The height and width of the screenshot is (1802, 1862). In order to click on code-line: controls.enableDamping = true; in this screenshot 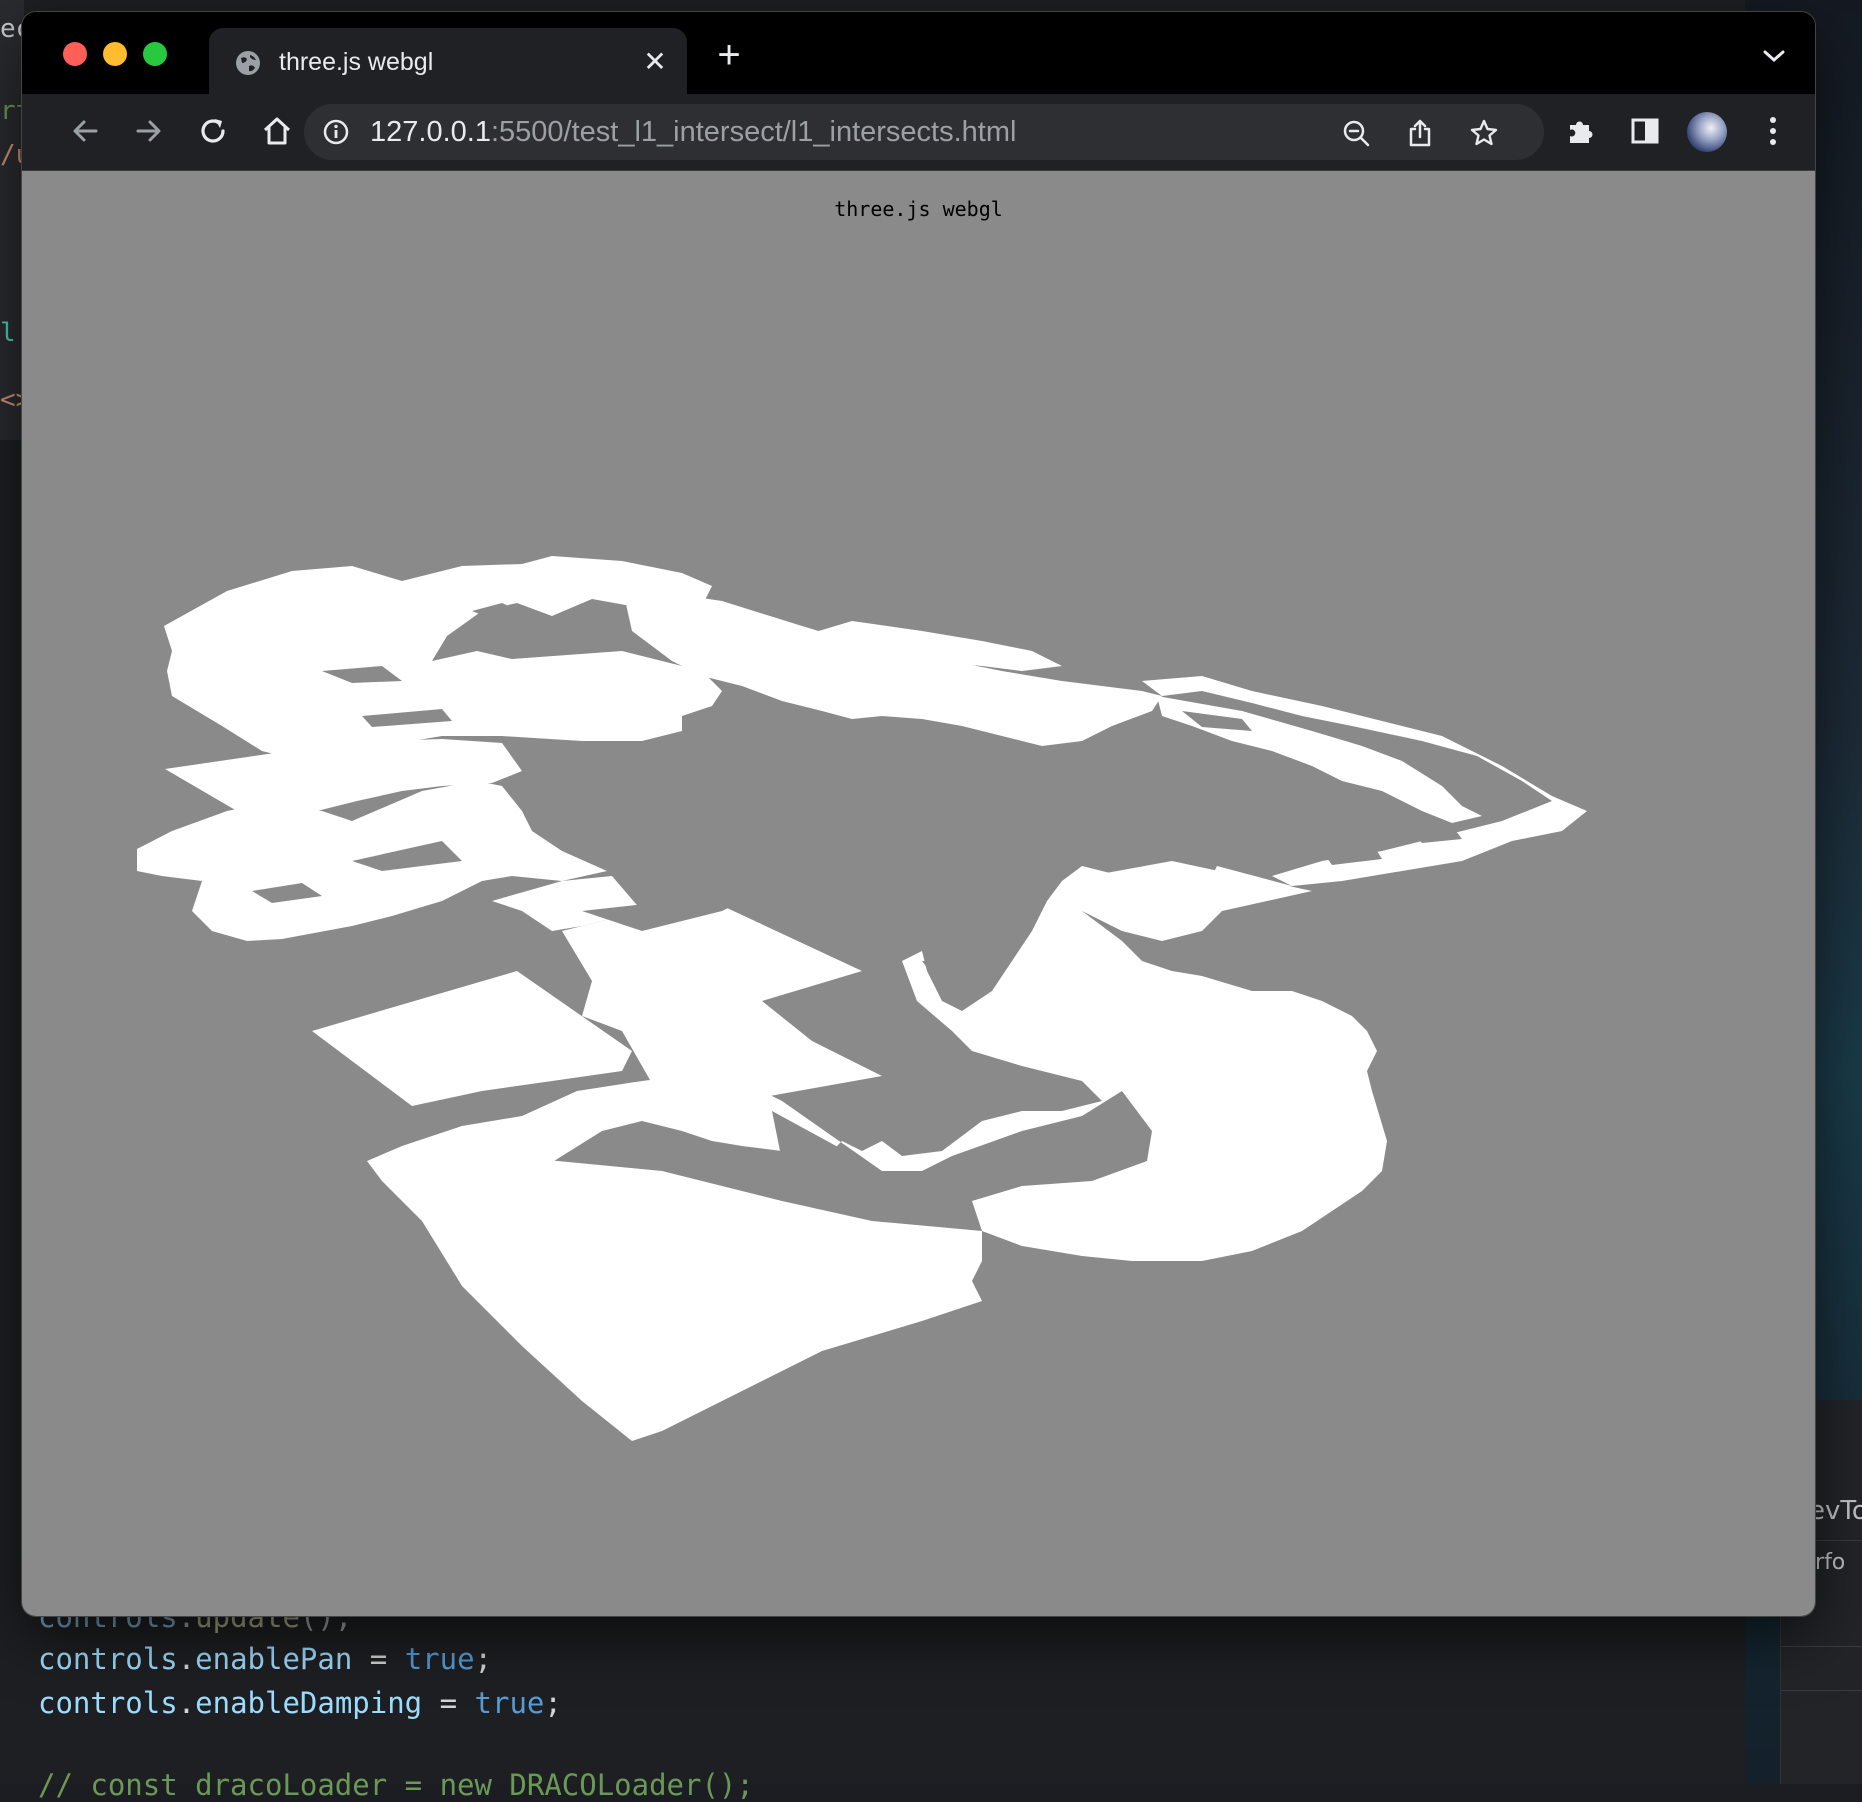, I will do `click(300, 1703)`.